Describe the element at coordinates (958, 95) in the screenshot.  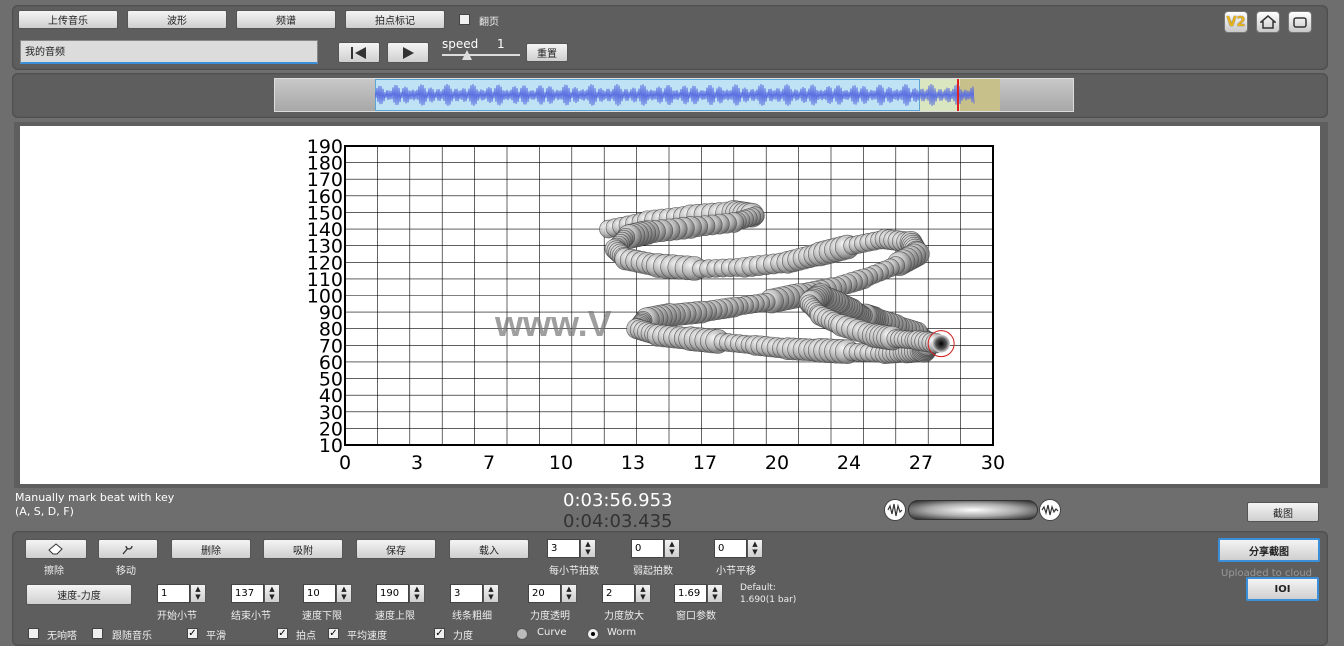
I see `playhead-marker` at that location.